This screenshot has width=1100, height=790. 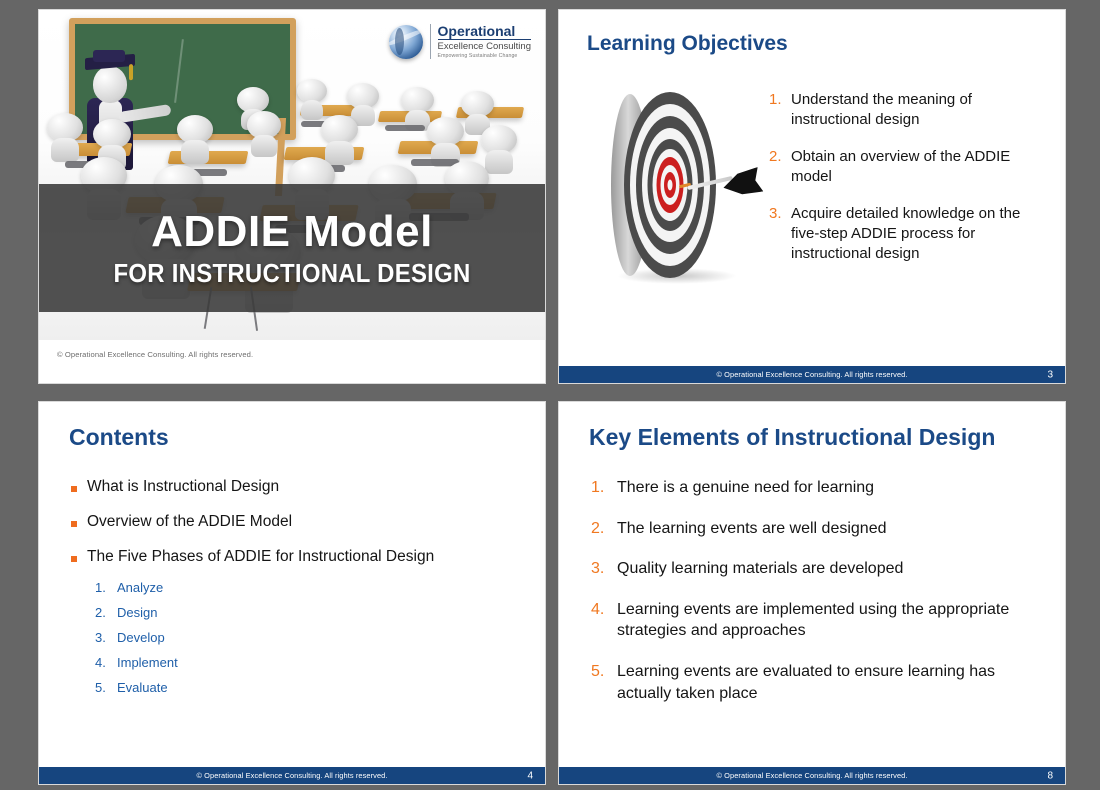 What do you see at coordinates (305, 612) in the screenshot?
I see `list-item: 2. Design` at bounding box center [305, 612].